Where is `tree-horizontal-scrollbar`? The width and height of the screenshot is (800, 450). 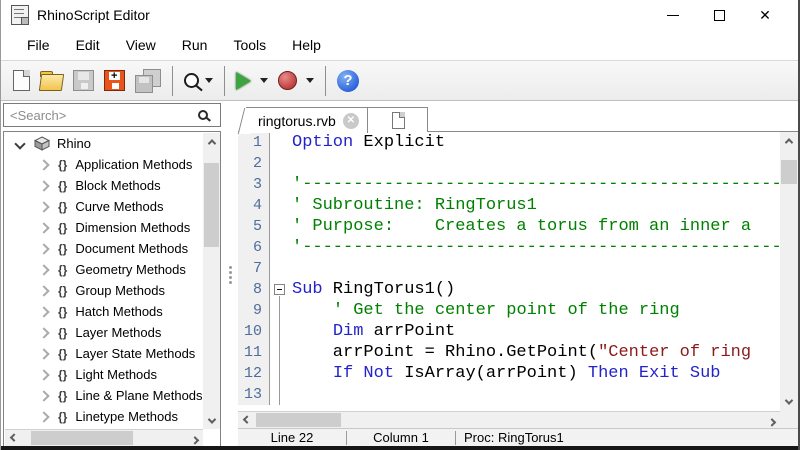 tree-horizontal-scrollbar is located at coordinates (104, 437).